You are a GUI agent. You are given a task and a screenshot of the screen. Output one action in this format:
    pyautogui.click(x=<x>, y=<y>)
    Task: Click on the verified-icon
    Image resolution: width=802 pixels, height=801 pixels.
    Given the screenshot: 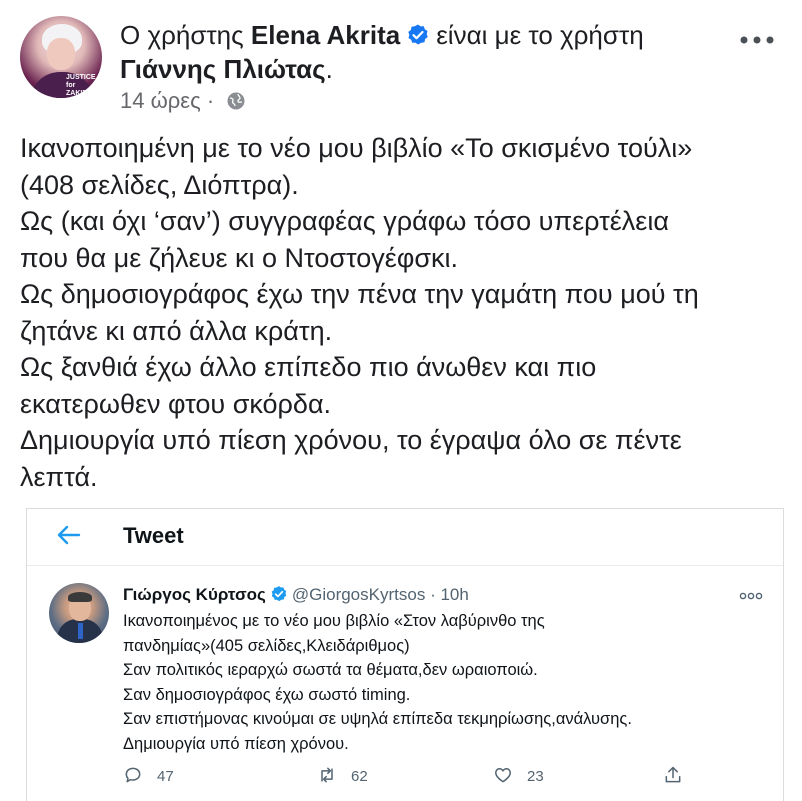 What is the action you would take?
    pyautogui.click(x=418, y=34)
    